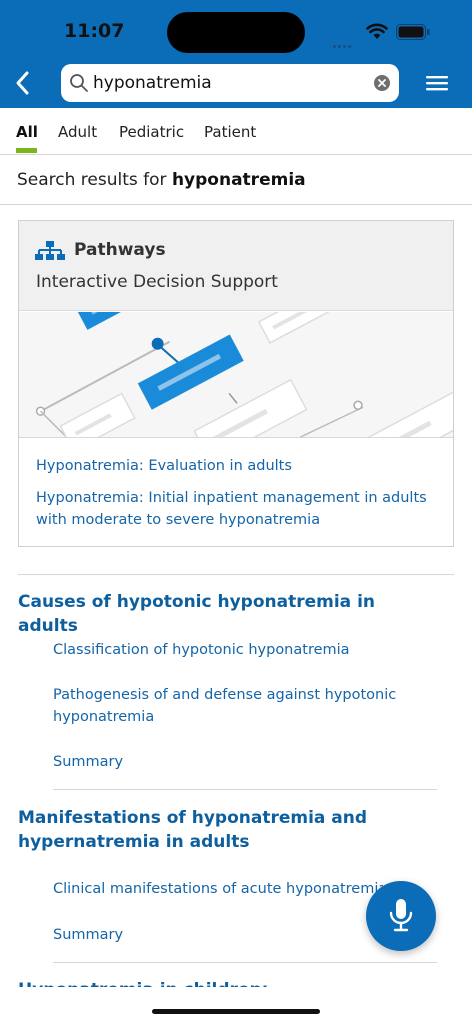  I want to click on tab-adult: Adult, so click(77, 132).